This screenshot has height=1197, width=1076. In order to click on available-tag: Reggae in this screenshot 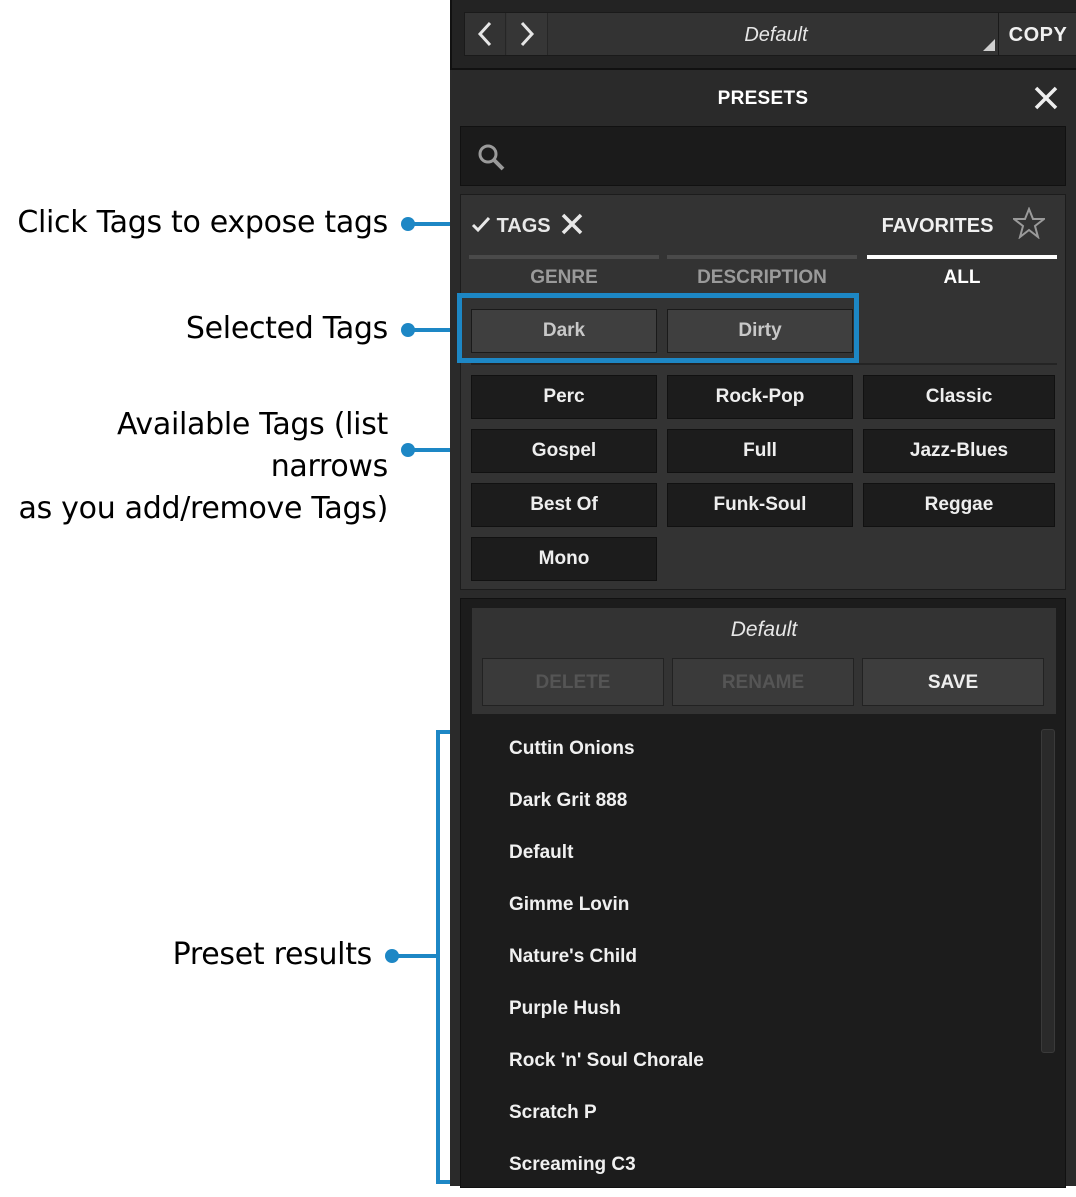, I will do `click(959, 505)`.